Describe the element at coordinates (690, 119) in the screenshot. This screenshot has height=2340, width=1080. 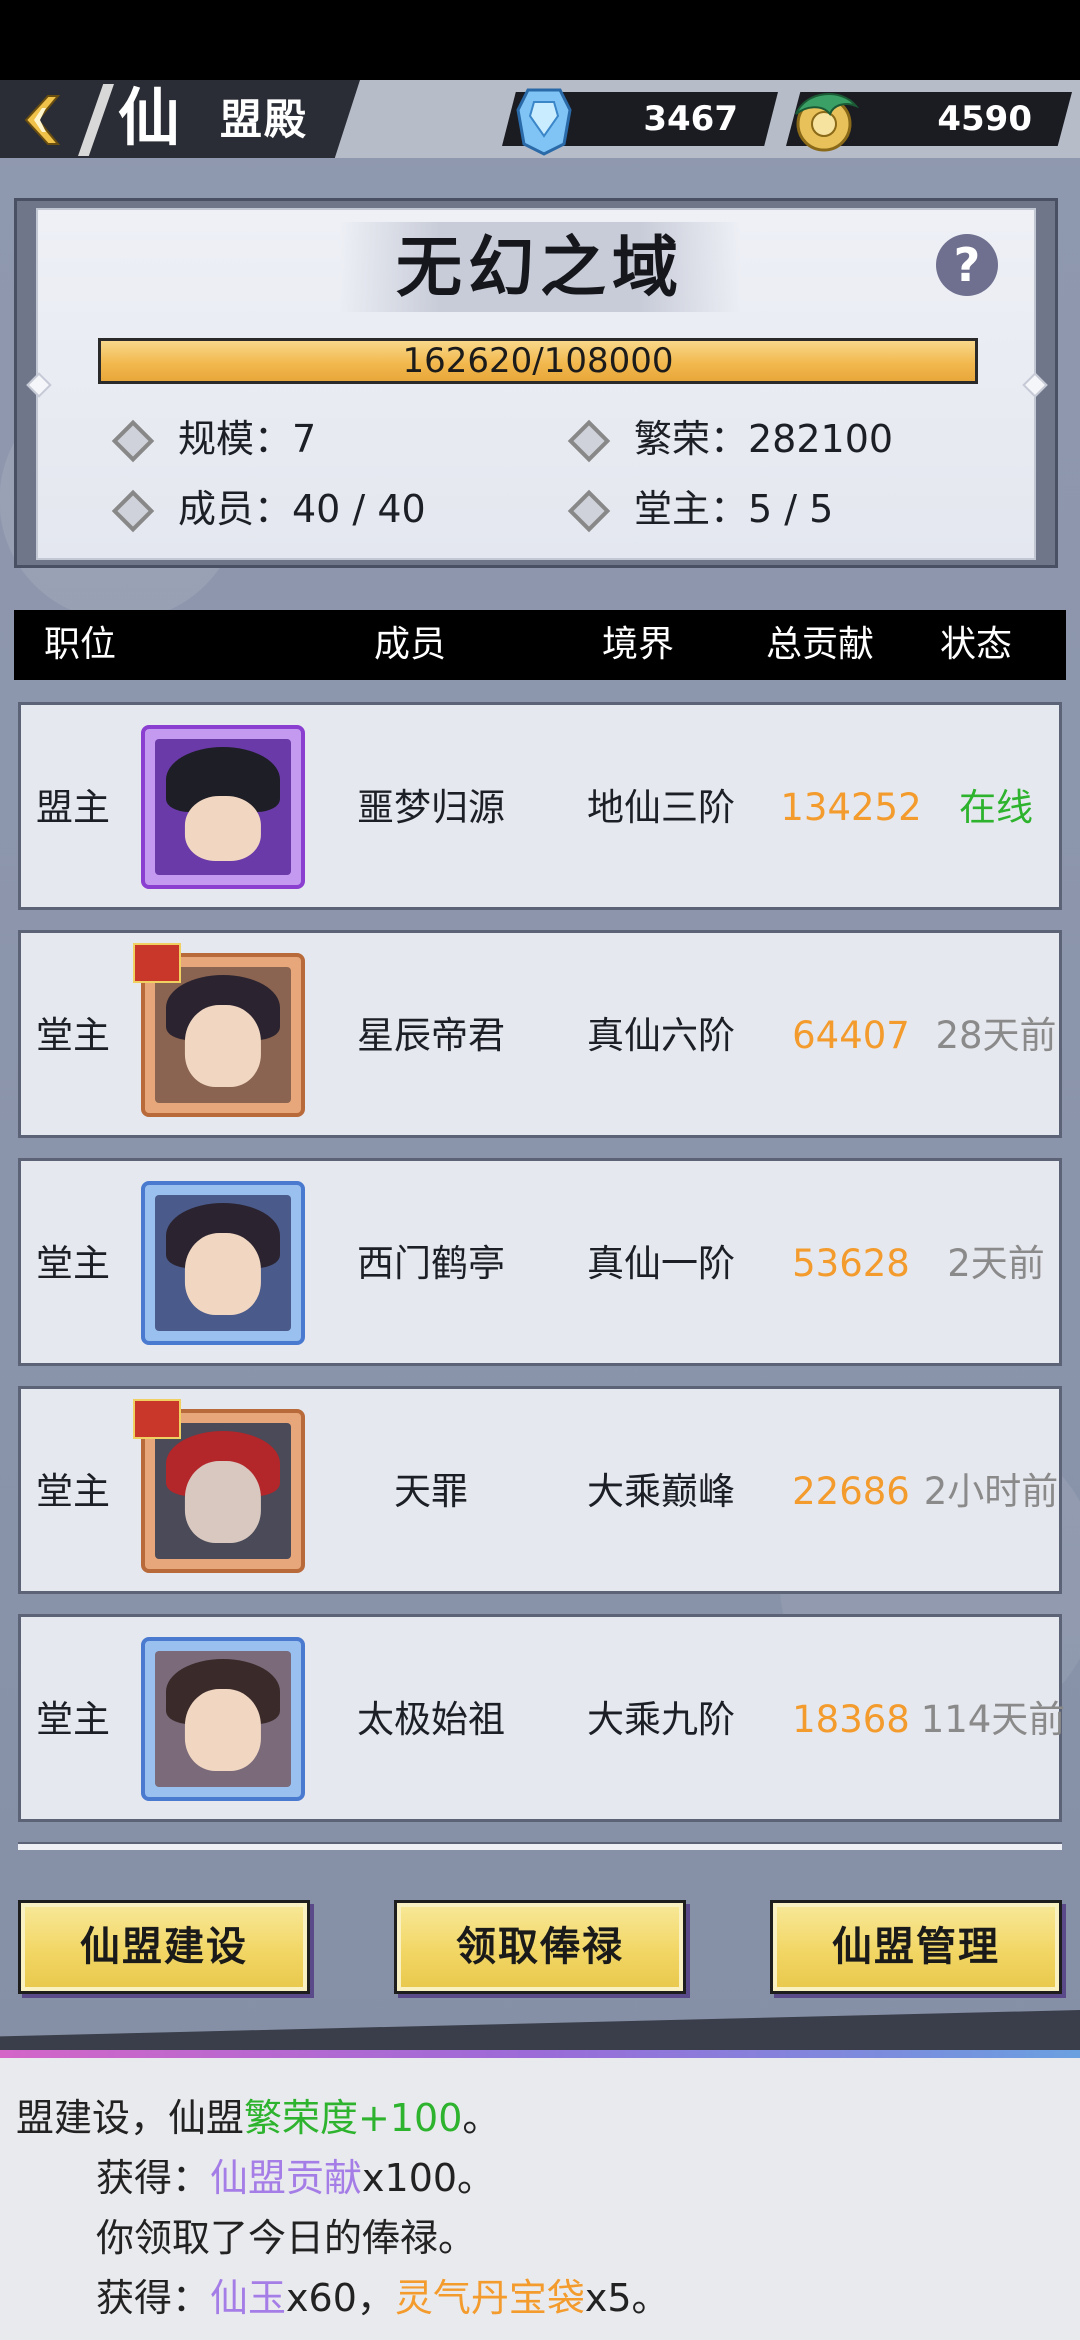
I see `currency-jade-value: 3467` at that location.